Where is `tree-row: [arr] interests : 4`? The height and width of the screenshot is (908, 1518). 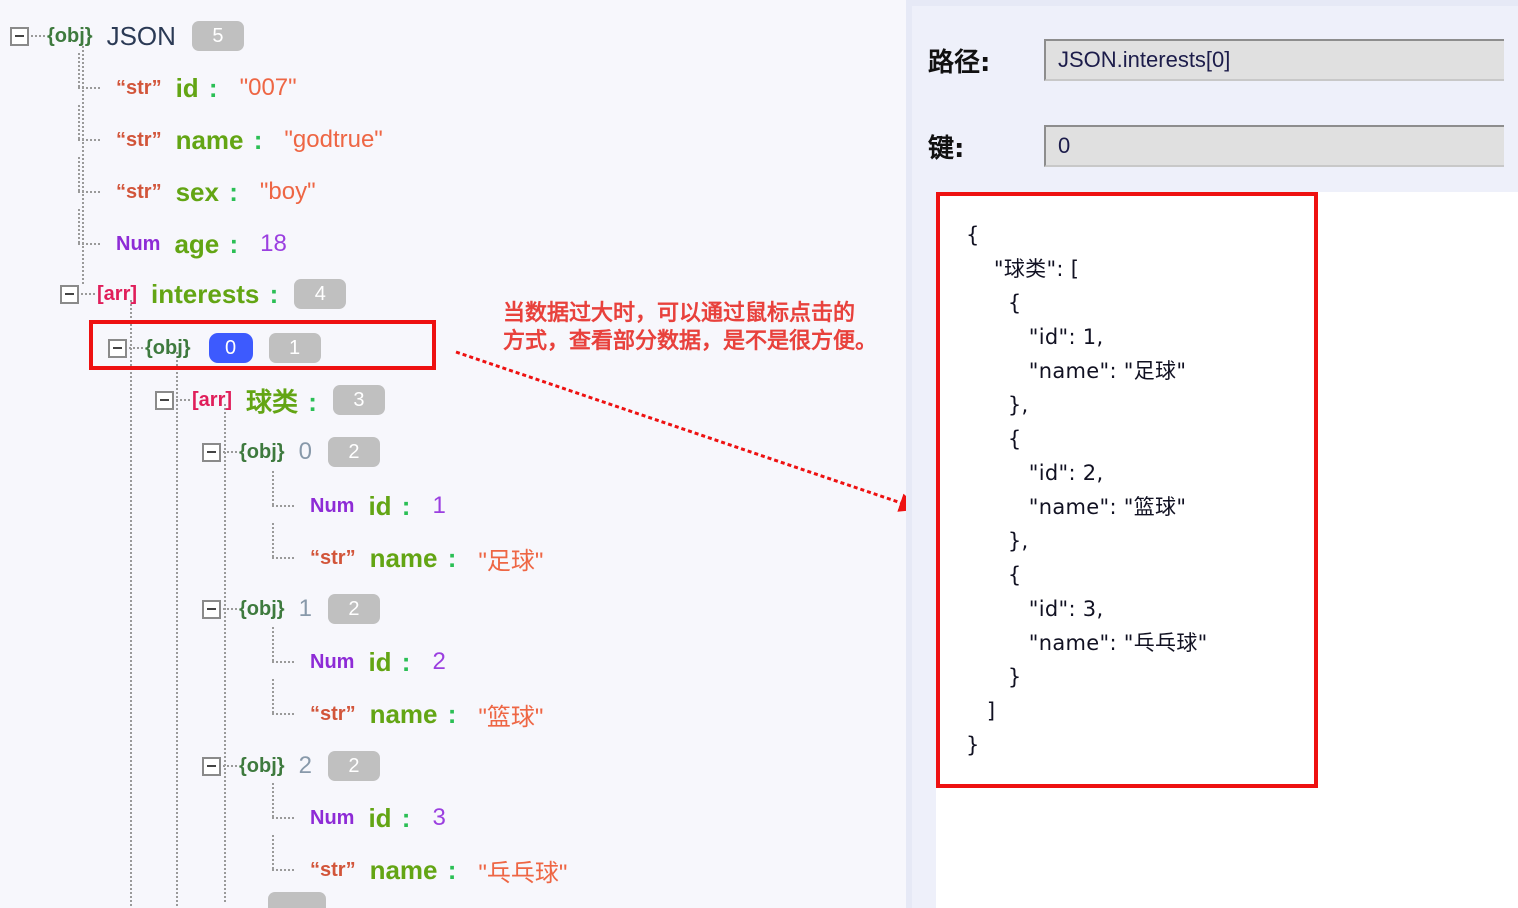
tree-row: [arr] interests : 4 is located at coordinates (203, 294).